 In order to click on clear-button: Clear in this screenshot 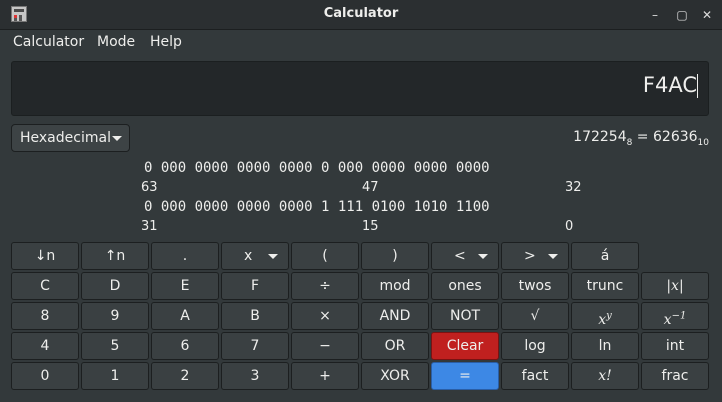, I will do `click(465, 346)`.